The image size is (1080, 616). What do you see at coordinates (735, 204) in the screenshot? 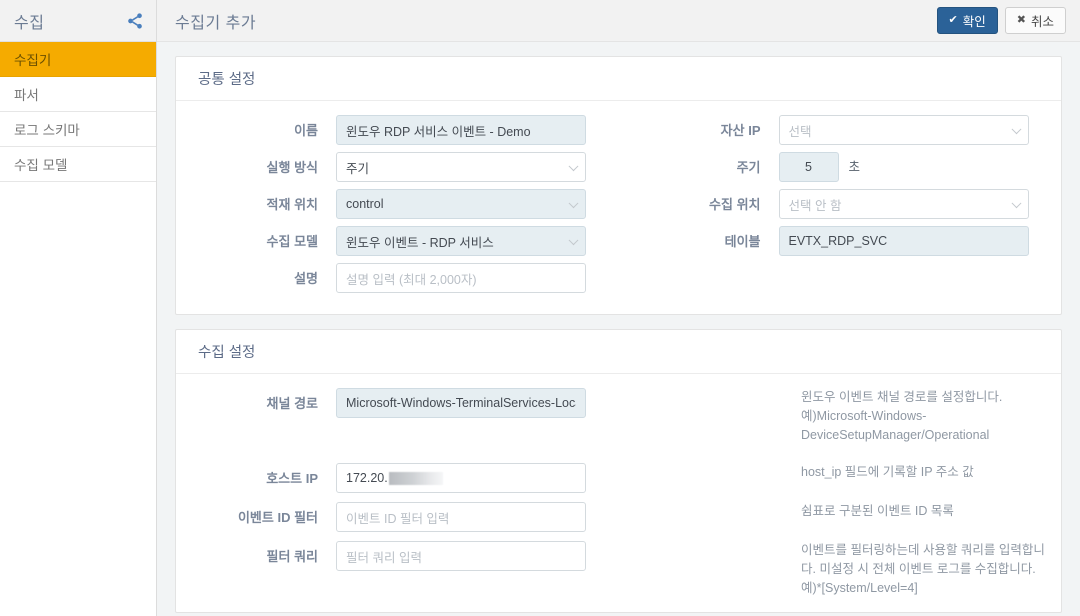
I see `collect-location-label: 수집 위치` at bounding box center [735, 204].